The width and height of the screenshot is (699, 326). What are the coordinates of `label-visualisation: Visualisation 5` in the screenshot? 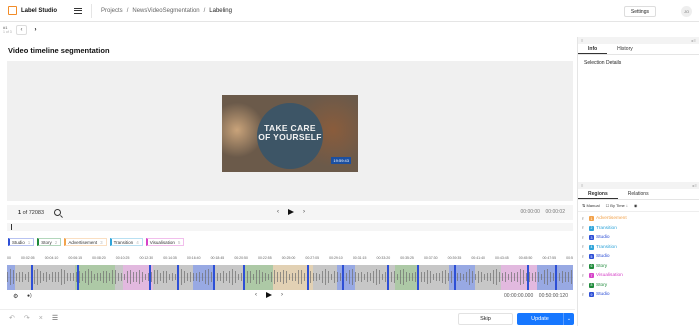 It's located at (165, 242).